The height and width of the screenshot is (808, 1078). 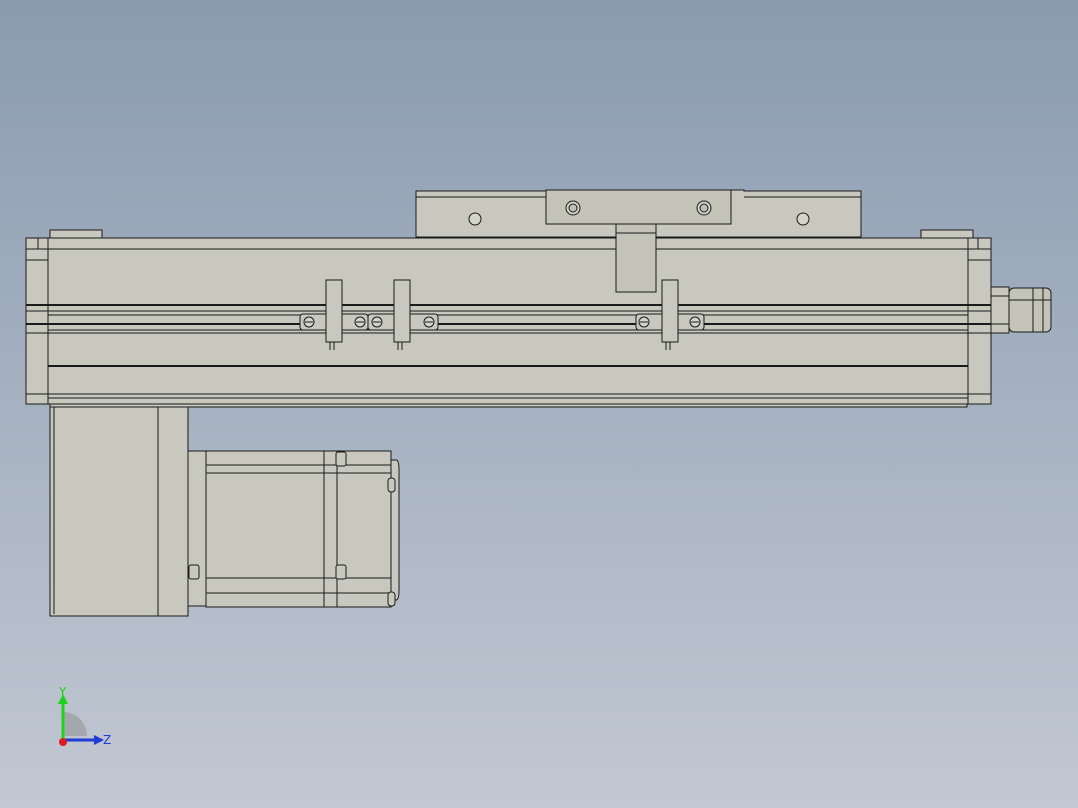 I want to click on y-axis-label: Y, so click(x=62, y=692).